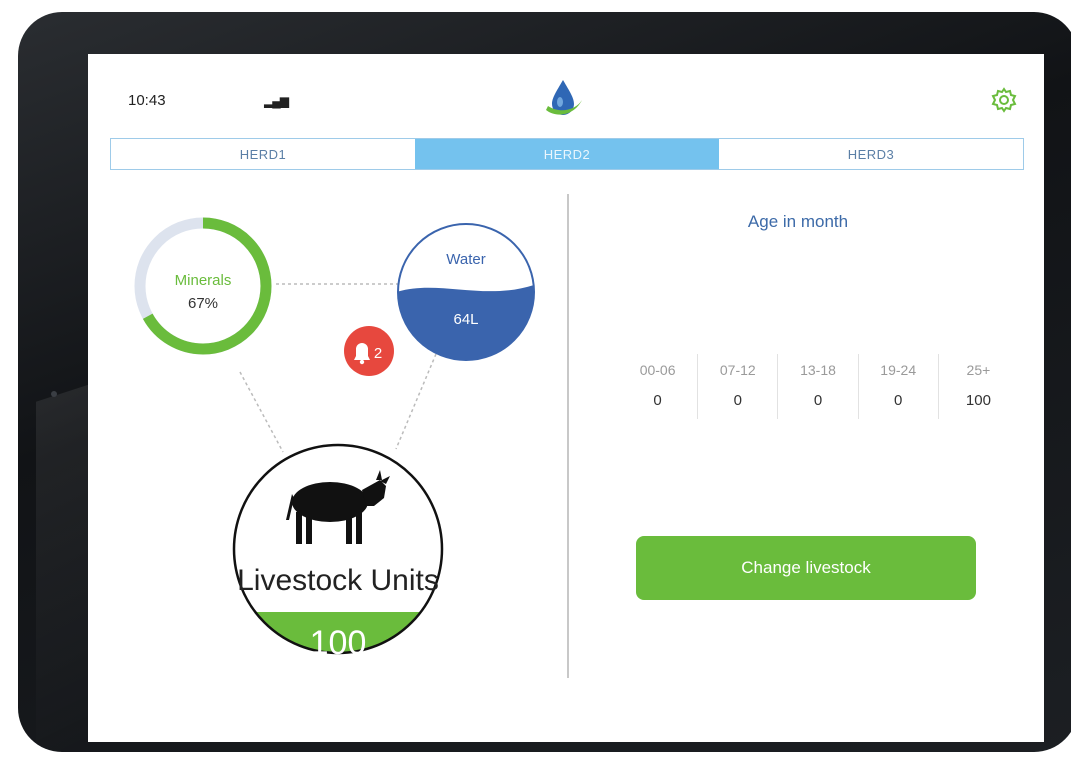 The height and width of the screenshot is (762, 1071). I want to click on minerals-label: Minerals, so click(203, 280).